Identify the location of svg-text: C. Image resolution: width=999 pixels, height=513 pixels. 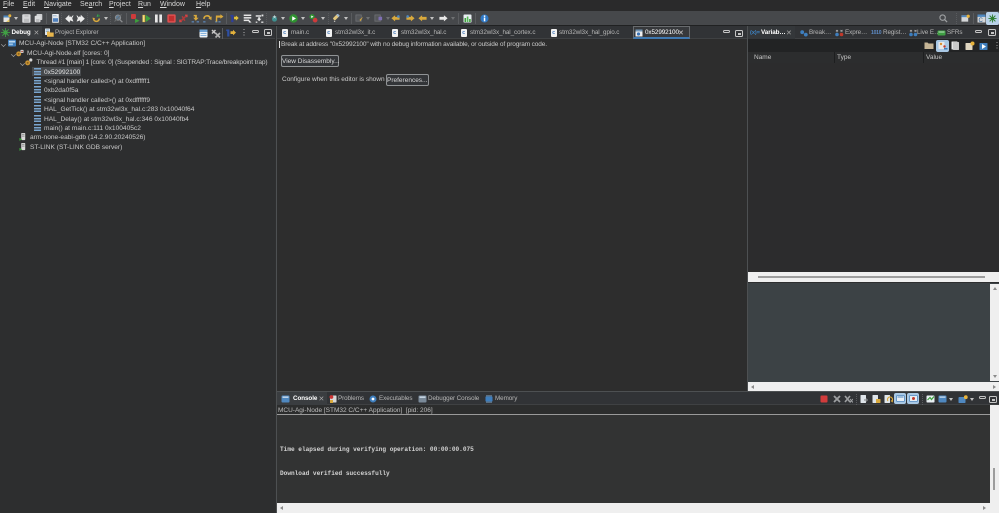
(981, 20).